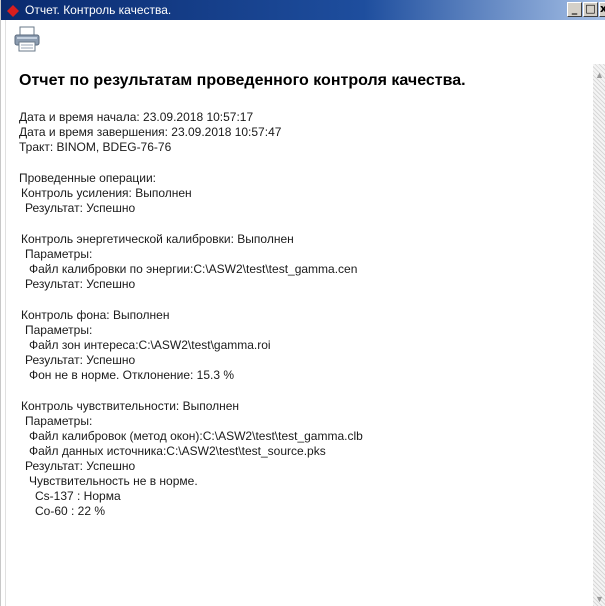 The width and height of the screenshot is (605, 606). I want to click on scroll-up-arrow-icon: ▲, so click(599, 75).